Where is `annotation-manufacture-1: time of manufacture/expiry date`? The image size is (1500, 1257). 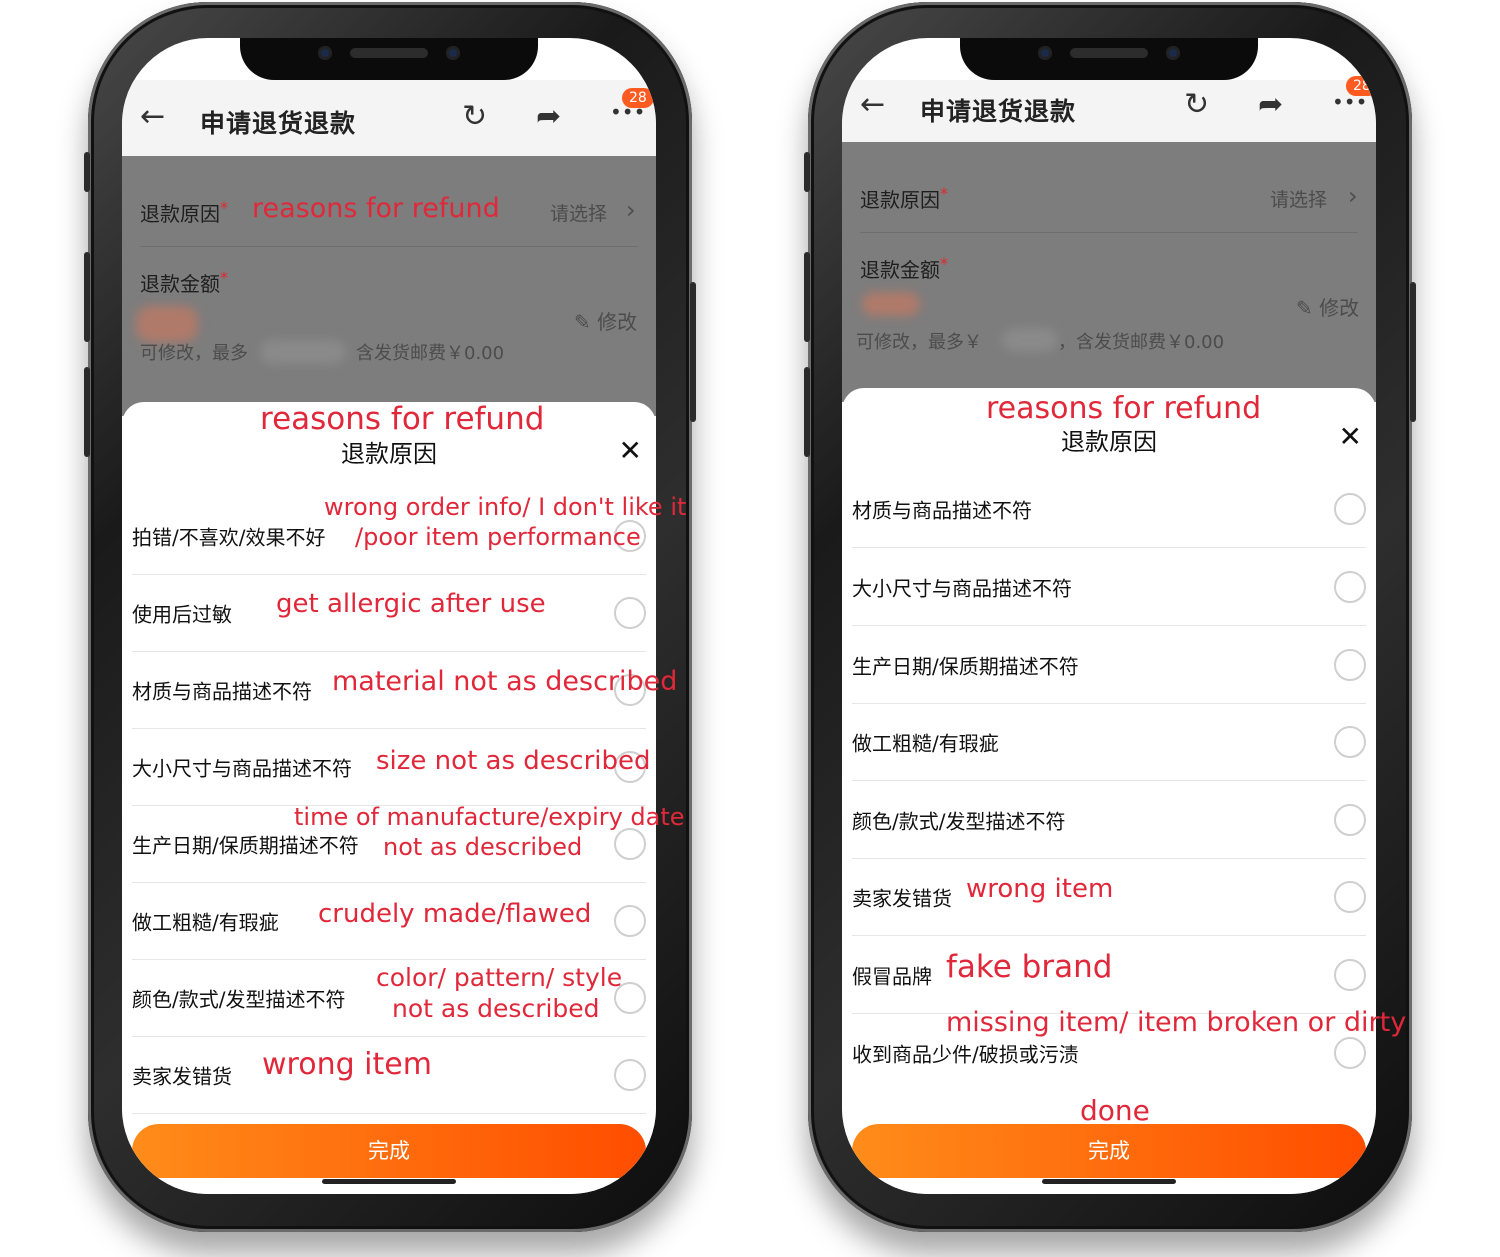 annotation-manufacture-1: time of manufacture/expiry date is located at coordinates (489, 817).